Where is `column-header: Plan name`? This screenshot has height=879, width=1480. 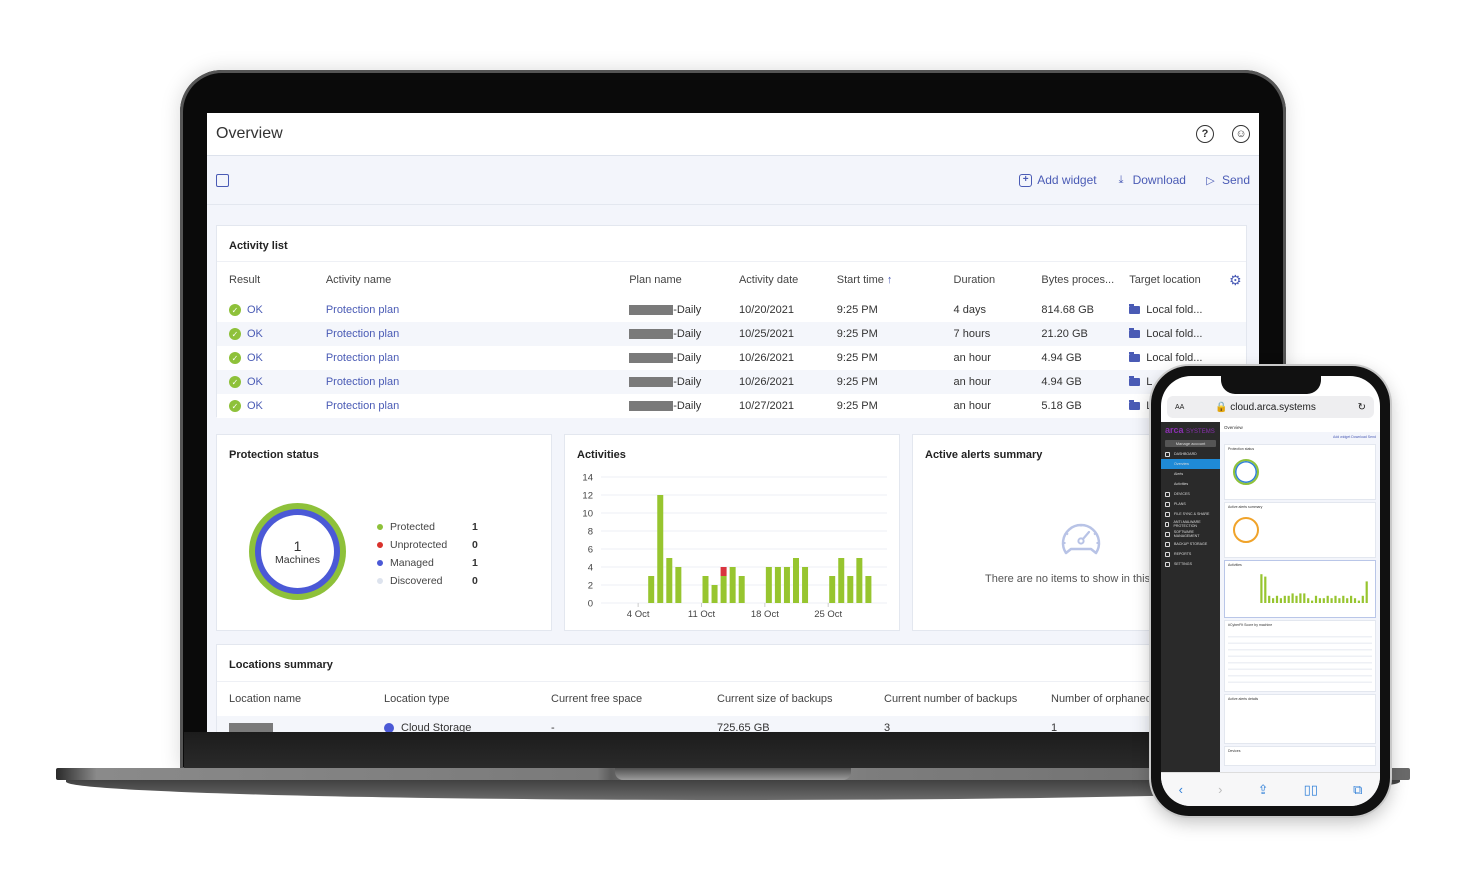
column-header: Plan name is located at coordinates (672, 280).